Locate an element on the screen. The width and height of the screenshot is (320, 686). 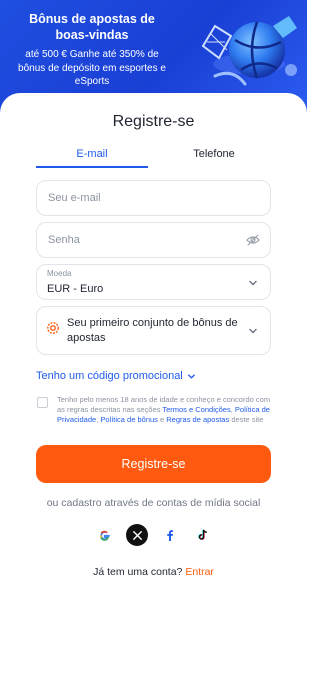
currency-value: EUR - Euro is located at coordinates (75, 289).